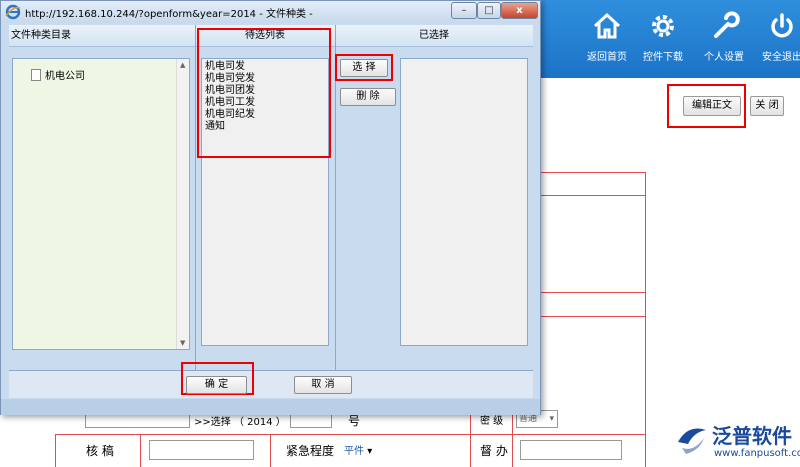  I want to click on catalog-scrollbar: ▲ ▼, so click(182, 204).